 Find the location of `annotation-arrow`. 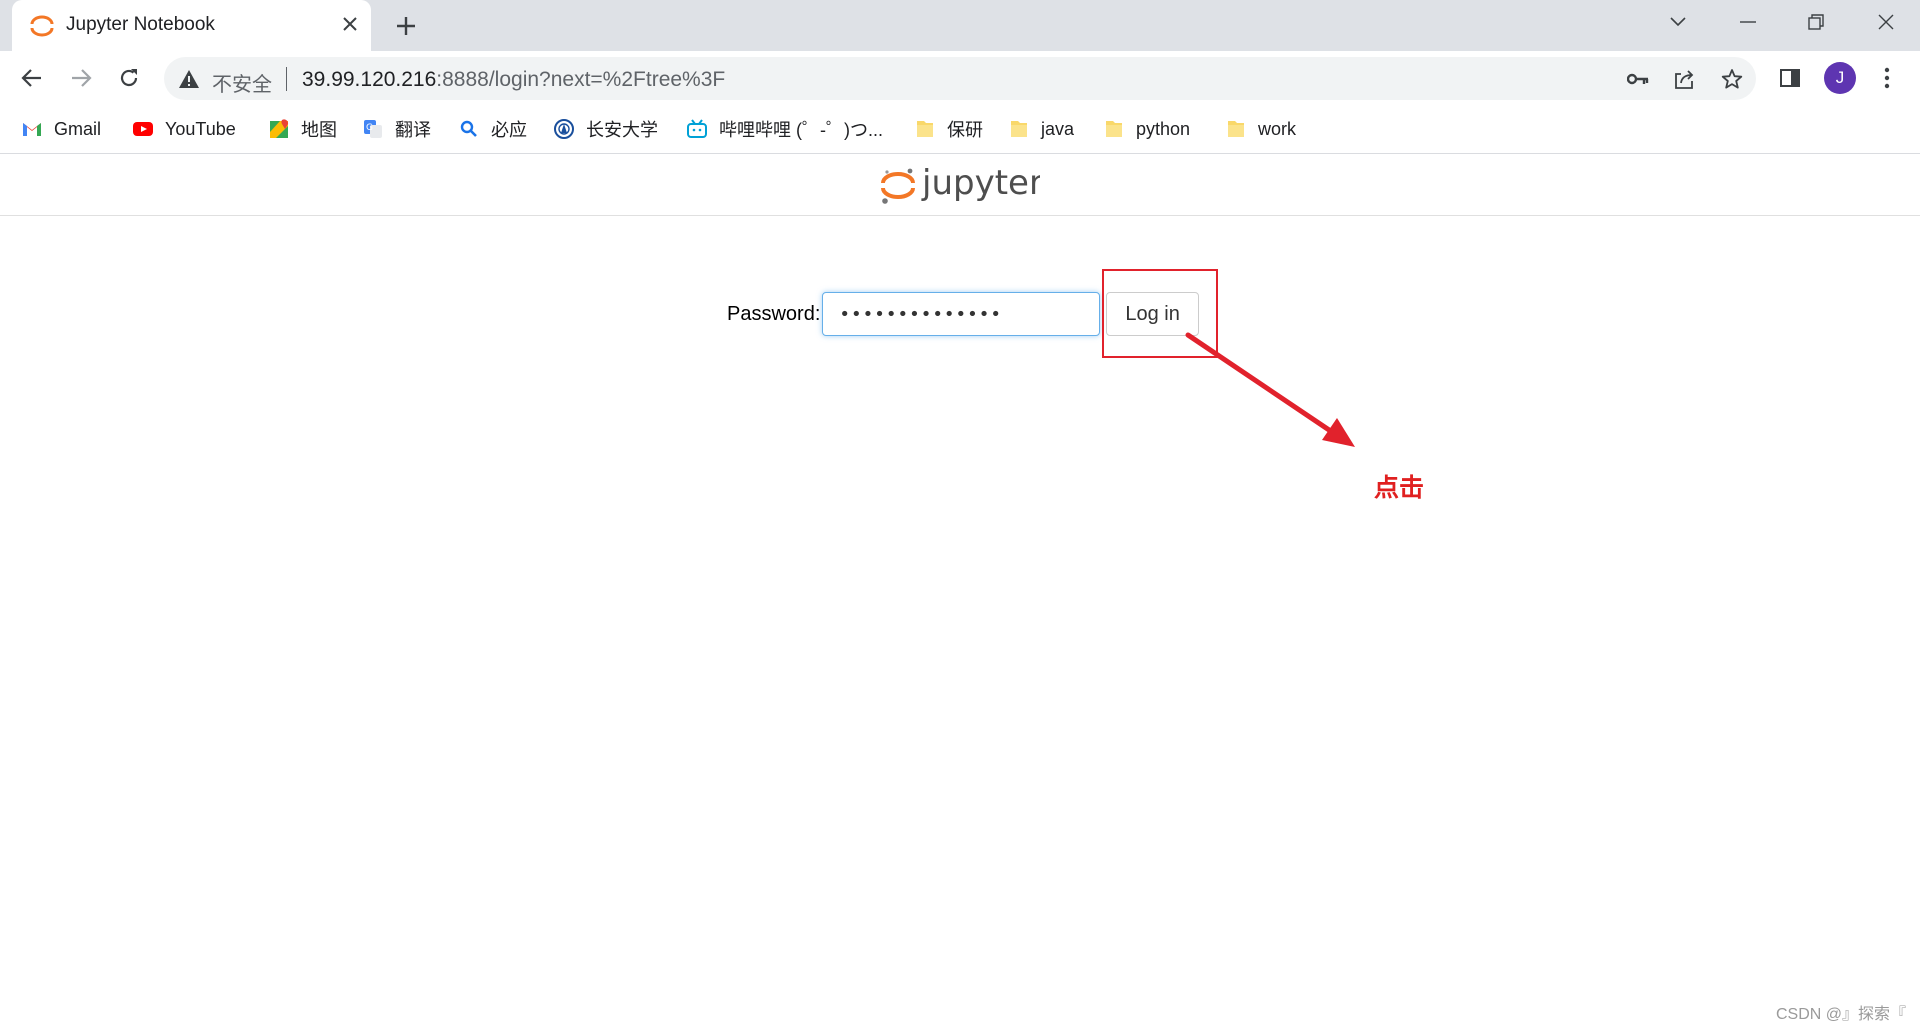

annotation-arrow is located at coordinates (1270, 389).